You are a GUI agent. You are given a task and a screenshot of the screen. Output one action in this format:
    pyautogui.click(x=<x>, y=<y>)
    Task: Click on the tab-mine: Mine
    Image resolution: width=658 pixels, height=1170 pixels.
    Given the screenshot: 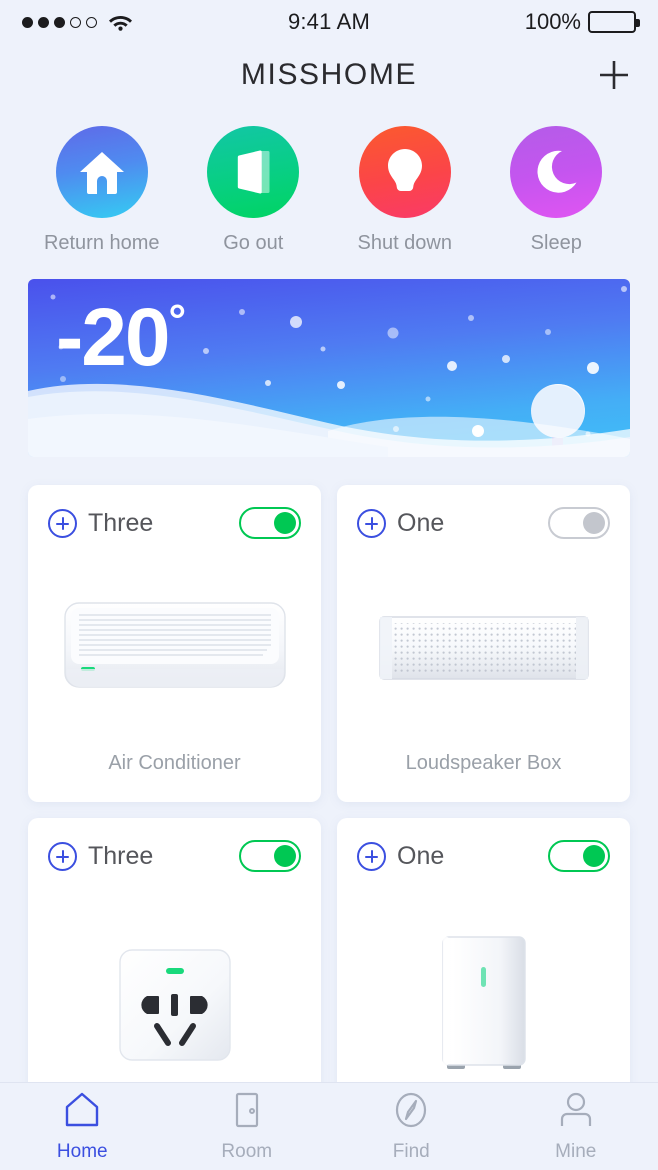 What is the action you would take?
    pyautogui.click(x=576, y=1126)
    